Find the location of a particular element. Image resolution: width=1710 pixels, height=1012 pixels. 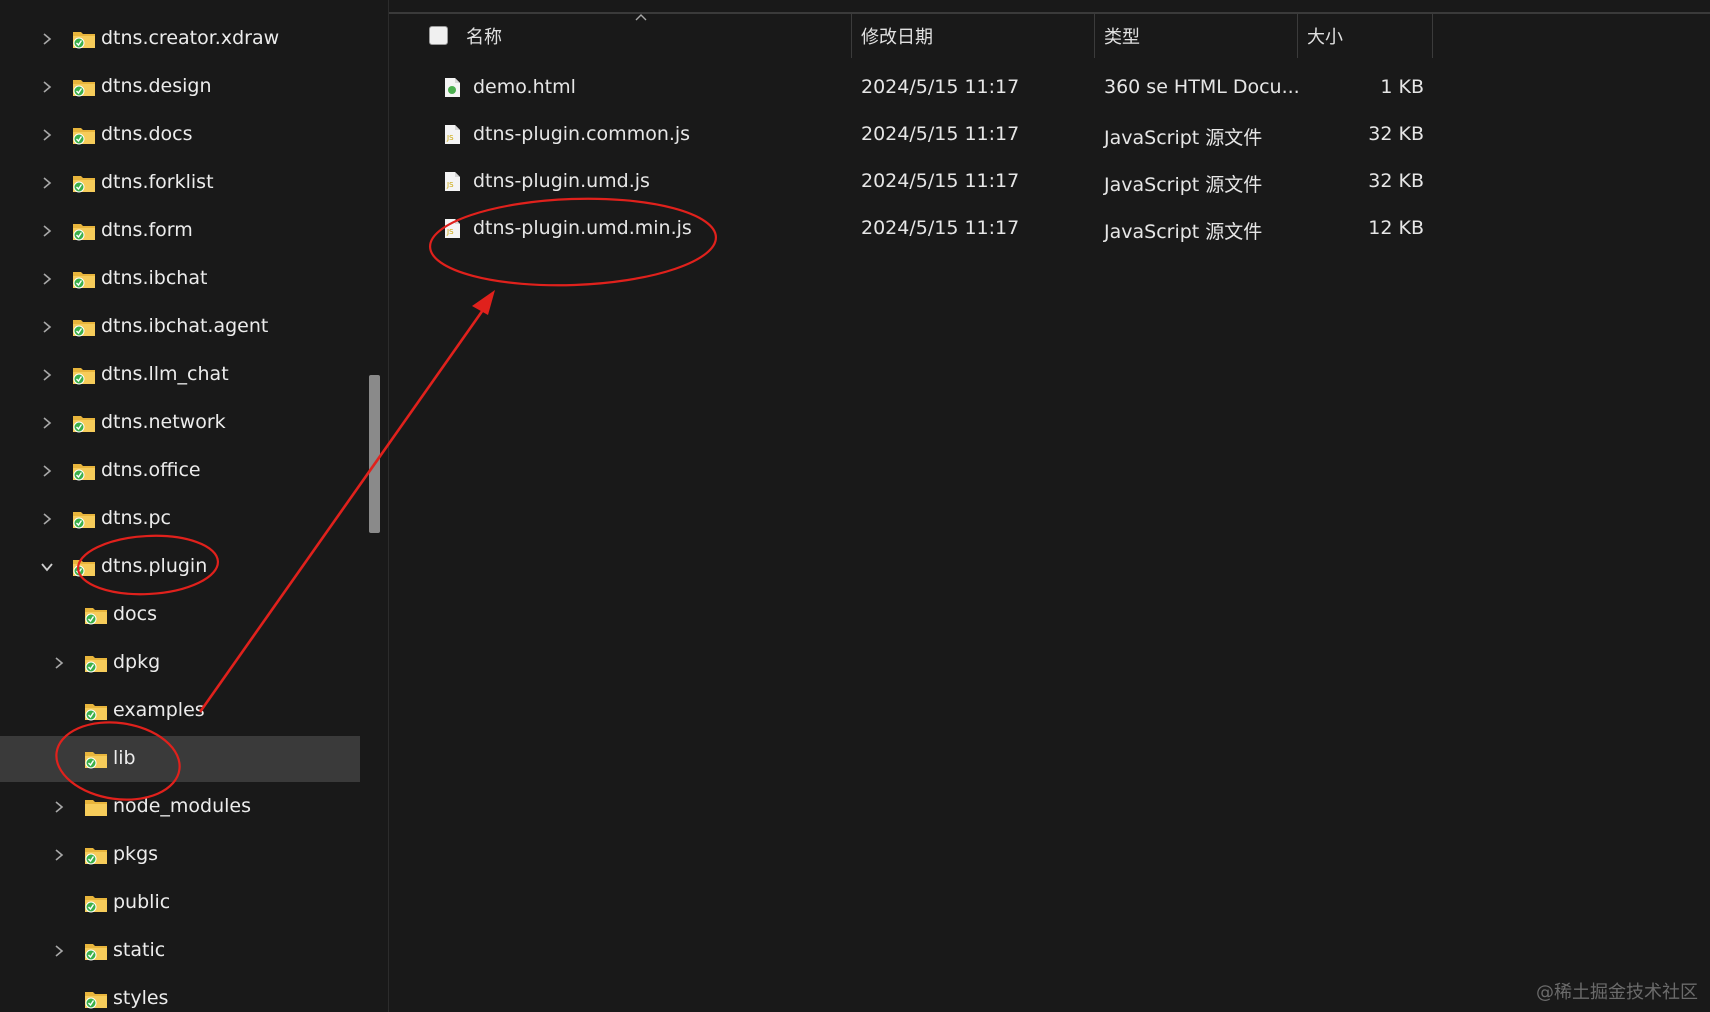

sidebar-item-lib: lib is located at coordinates (180, 759).